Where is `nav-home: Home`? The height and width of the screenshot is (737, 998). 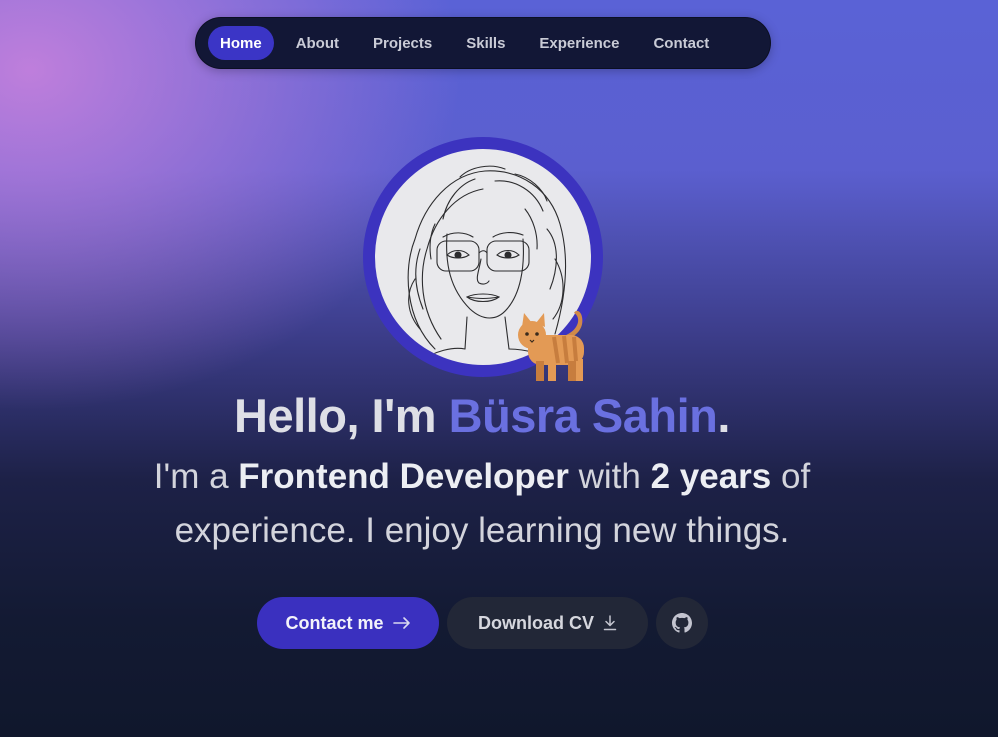
nav-home: Home is located at coordinates (241, 43).